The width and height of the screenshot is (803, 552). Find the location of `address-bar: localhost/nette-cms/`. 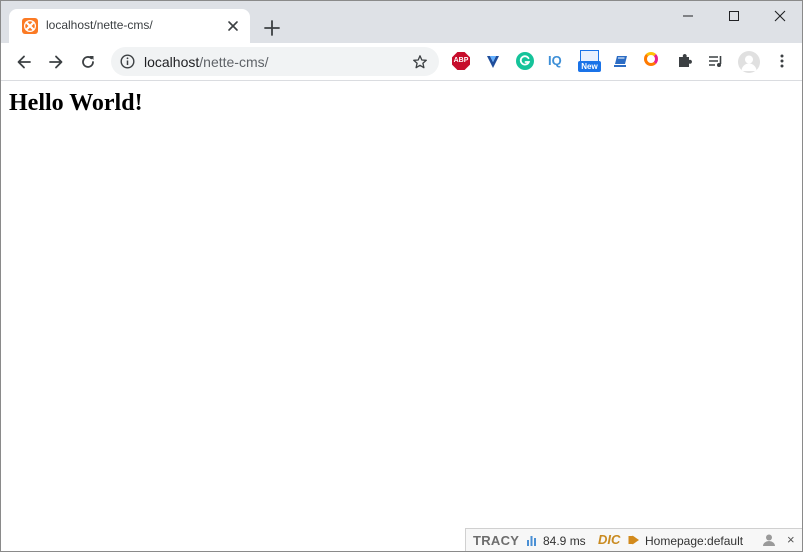

address-bar: localhost/nette-cms/ is located at coordinates (275, 61).